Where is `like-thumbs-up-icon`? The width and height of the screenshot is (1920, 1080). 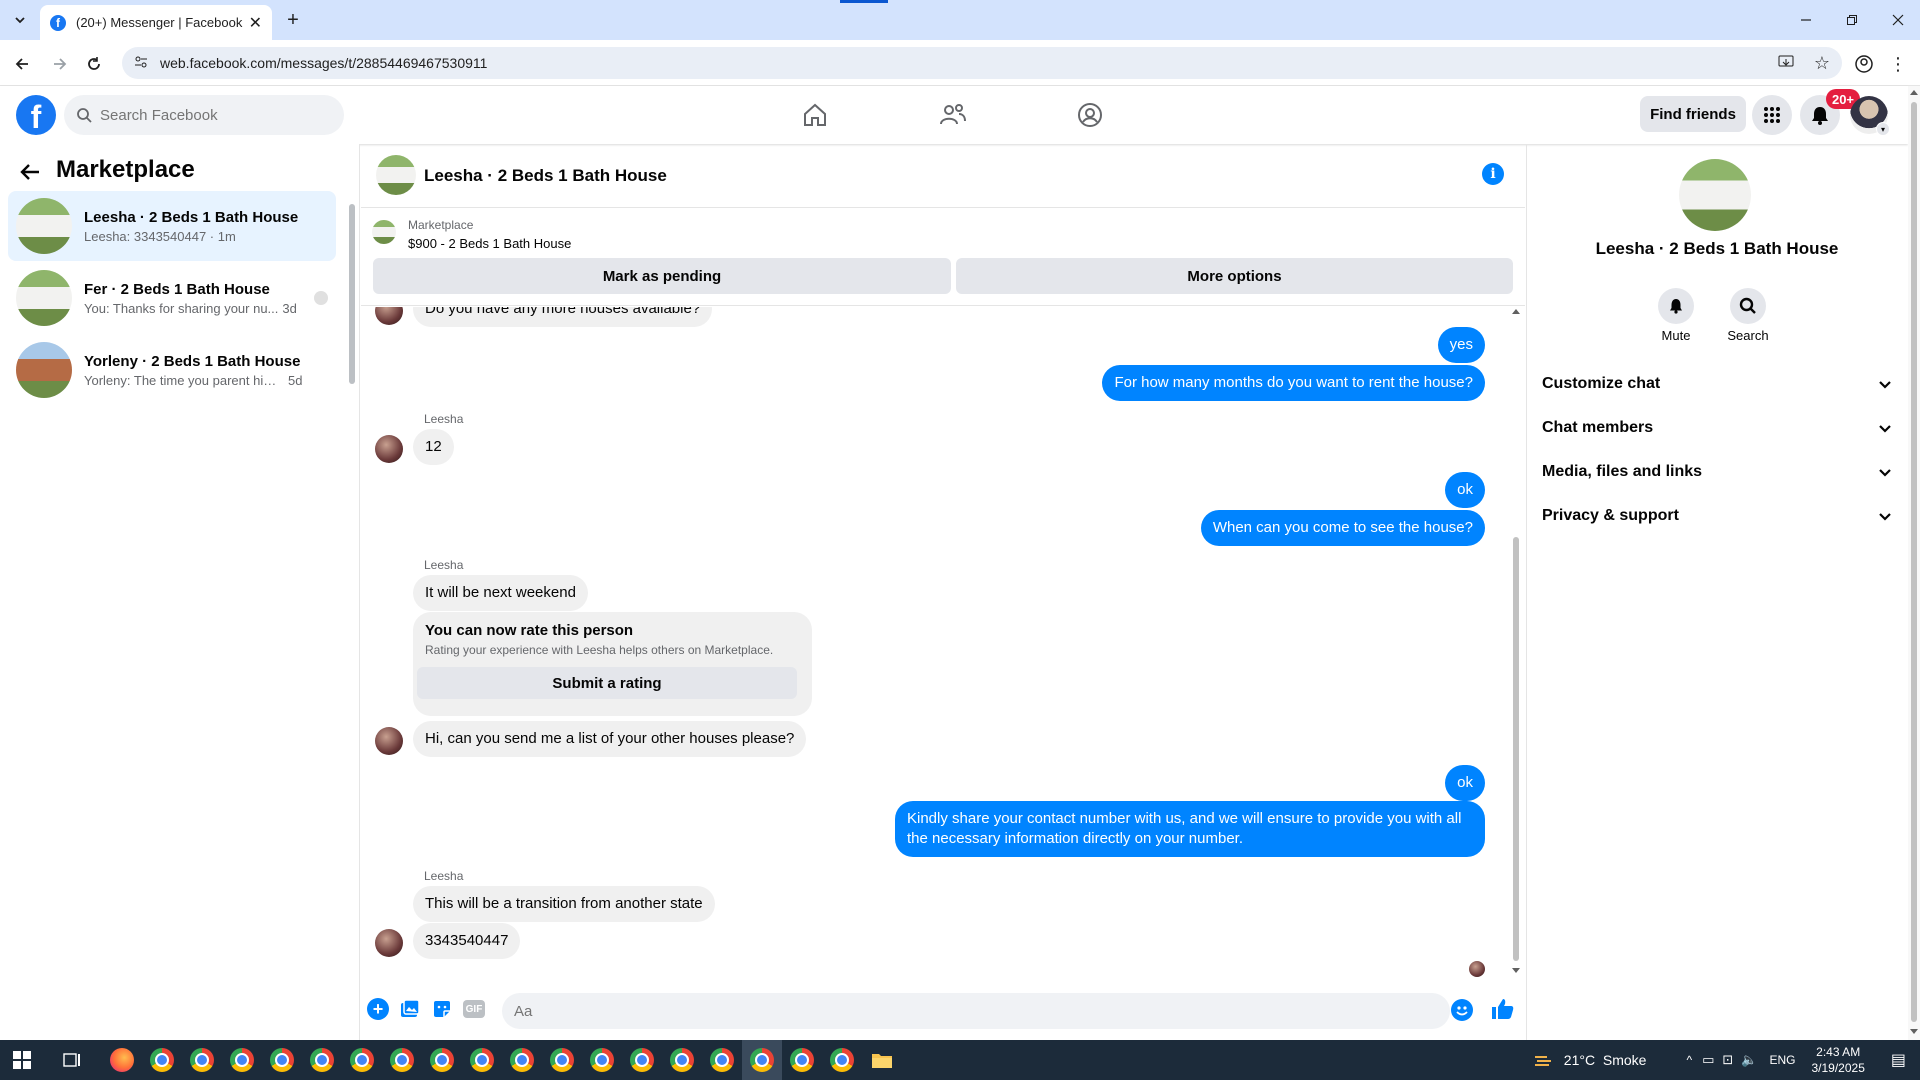
like-thumbs-up-icon is located at coordinates (1503, 1009).